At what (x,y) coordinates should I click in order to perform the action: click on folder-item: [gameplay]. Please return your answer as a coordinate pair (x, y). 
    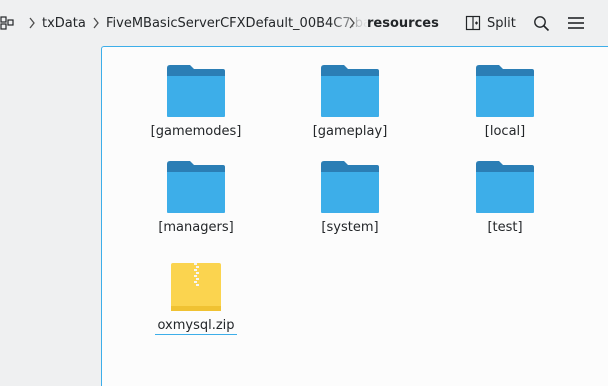
    Looking at the image, I should click on (350, 107).